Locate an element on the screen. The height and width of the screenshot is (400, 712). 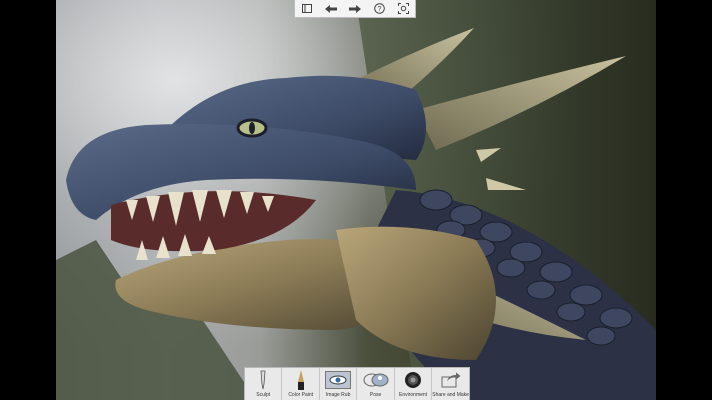
sculpt-brush-icon is located at coordinates (263, 380).